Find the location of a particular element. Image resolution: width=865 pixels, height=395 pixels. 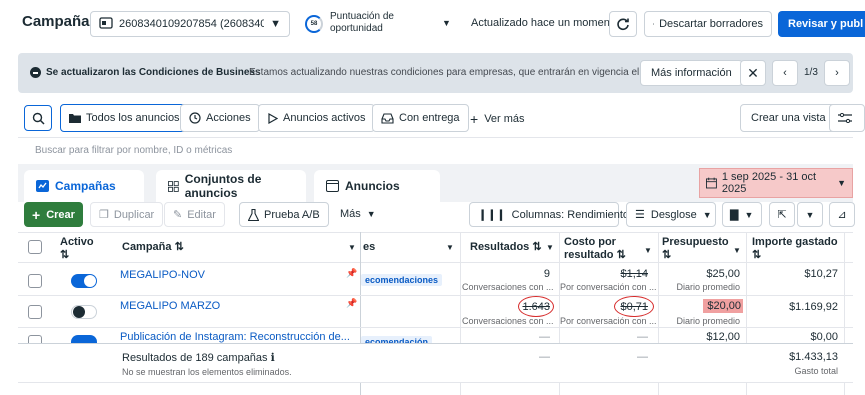

review-publish-button: Revisar y publ is located at coordinates (821, 24).